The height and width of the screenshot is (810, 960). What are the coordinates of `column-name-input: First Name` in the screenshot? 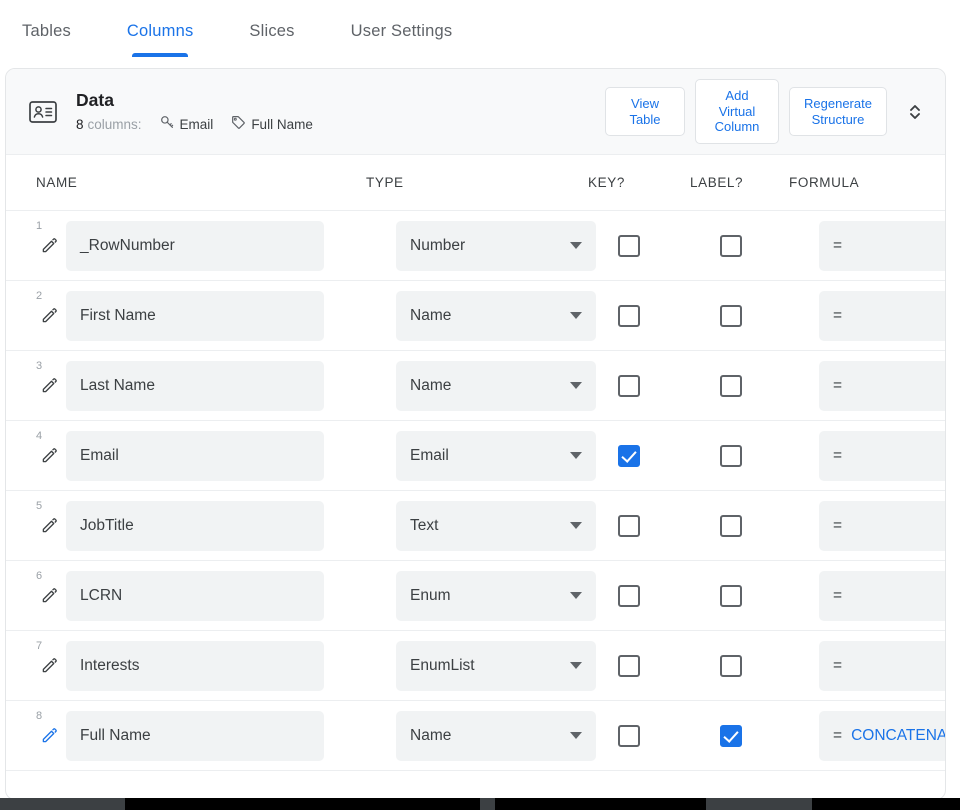 It's located at (195, 315).